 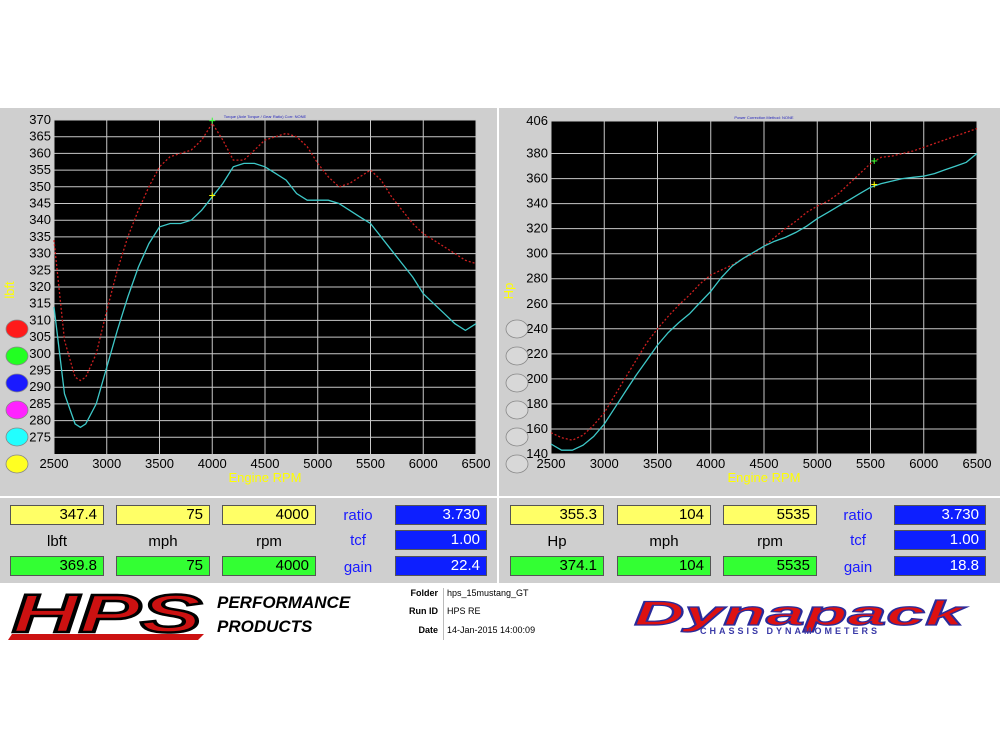 What do you see at coordinates (537, 353) in the screenshot?
I see `power-ytick-label: 220` at bounding box center [537, 353].